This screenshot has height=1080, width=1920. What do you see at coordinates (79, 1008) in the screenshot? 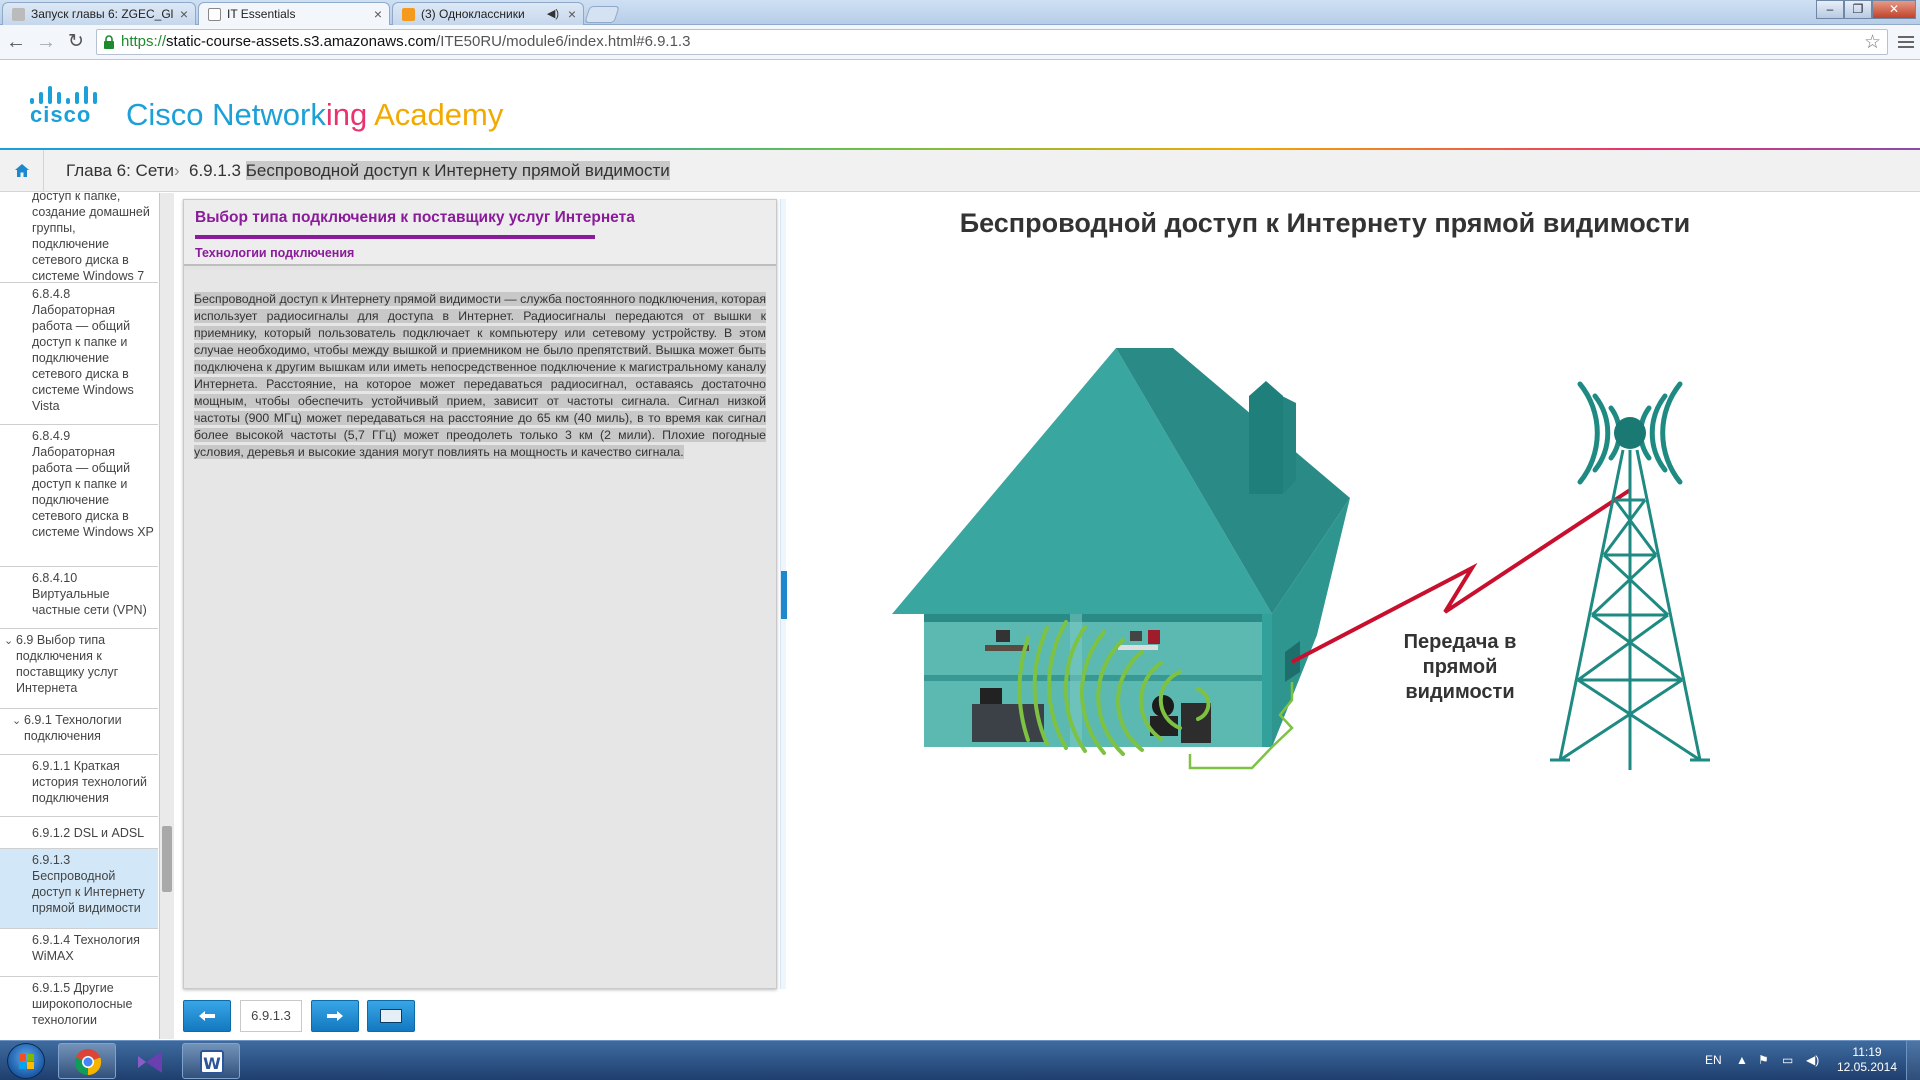
I see `toc-item: 6.9.1.5 Другие широкополосные технологии` at bounding box center [79, 1008].